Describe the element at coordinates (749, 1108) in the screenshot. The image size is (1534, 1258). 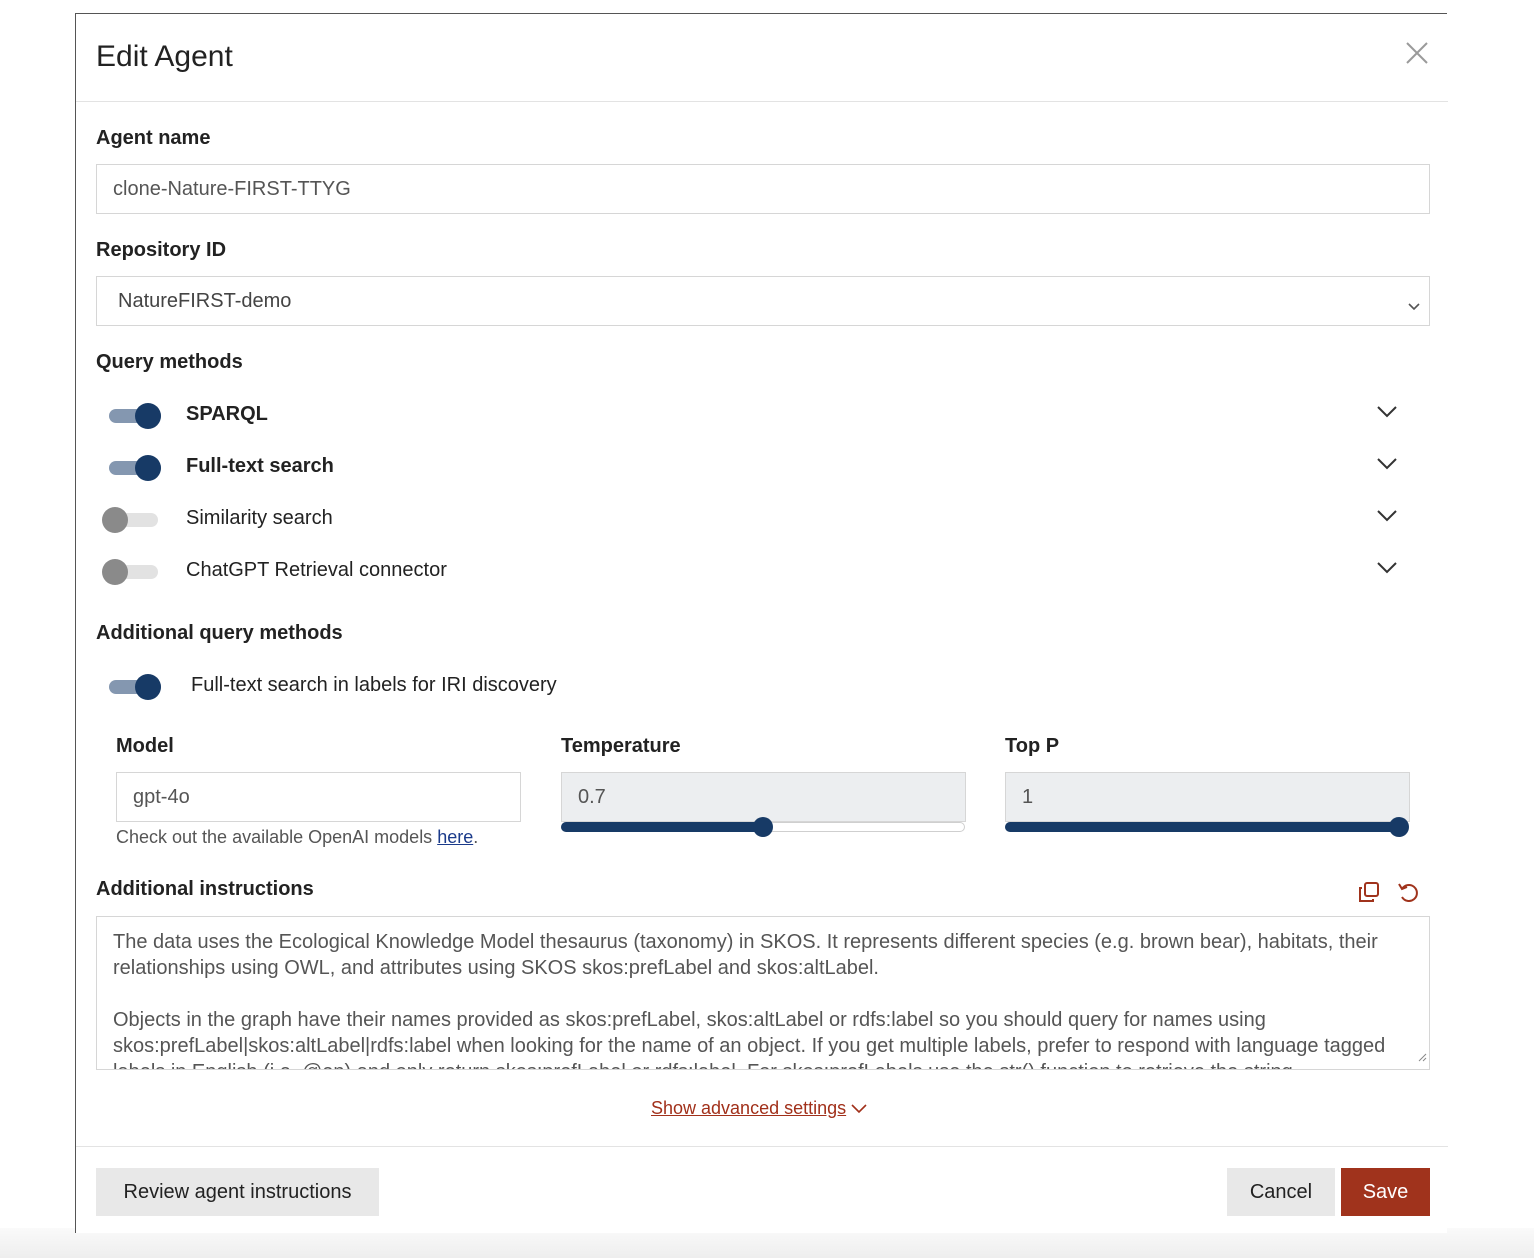
I see `advanced-settings-label: Show advanced settings` at that location.